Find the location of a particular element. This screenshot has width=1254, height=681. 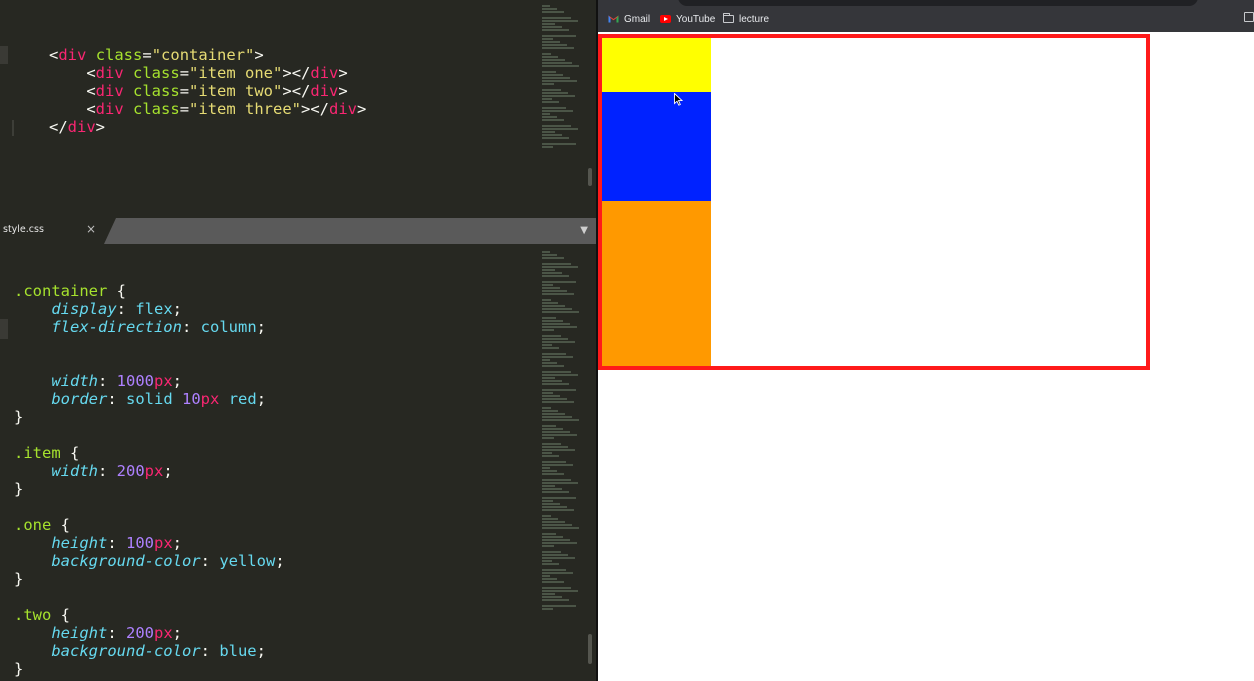

close-icon: × is located at coordinates (91, 229).